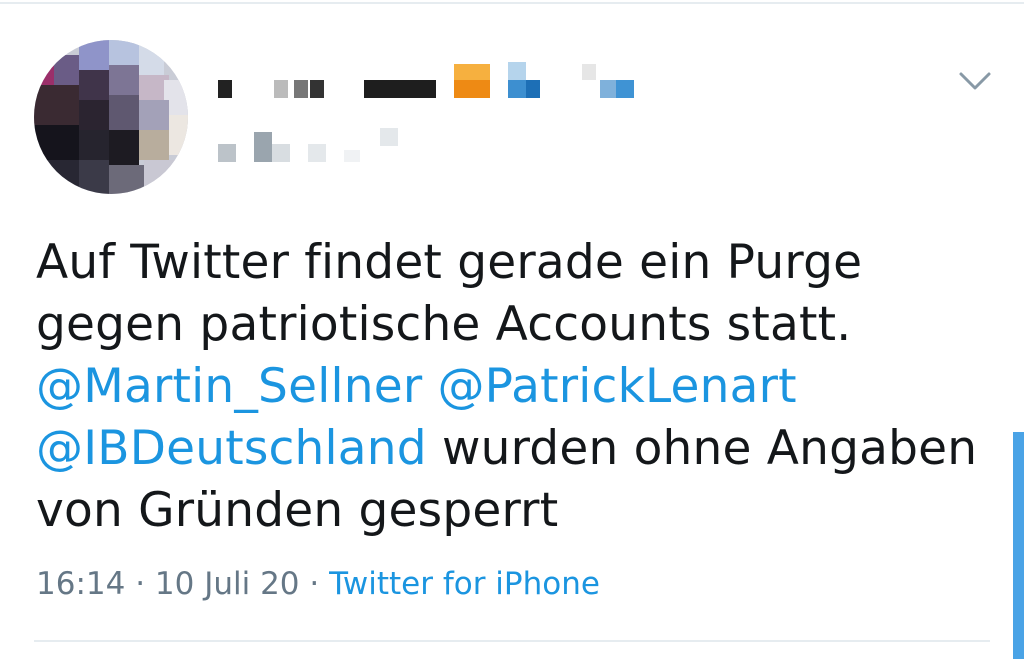 The width and height of the screenshot is (1024, 659). What do you see at coordinates (168, 584) in the screenshot?
I see `tweet-timestamp: 16:14 · 10 Juli 20` at bounding box center [168, 584].